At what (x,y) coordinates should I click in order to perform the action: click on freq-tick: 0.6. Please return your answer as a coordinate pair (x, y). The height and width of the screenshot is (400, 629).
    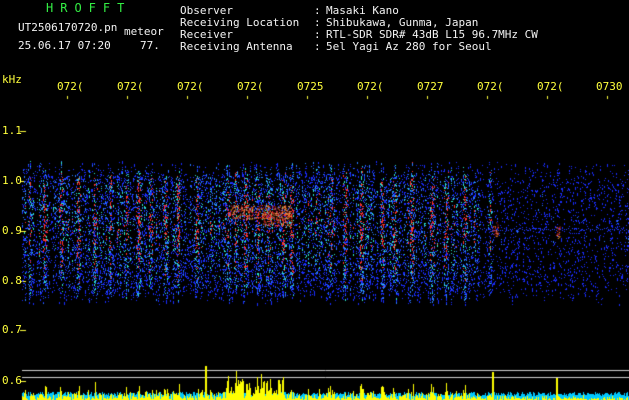
    Looking at the image, I should click on (12, 380).